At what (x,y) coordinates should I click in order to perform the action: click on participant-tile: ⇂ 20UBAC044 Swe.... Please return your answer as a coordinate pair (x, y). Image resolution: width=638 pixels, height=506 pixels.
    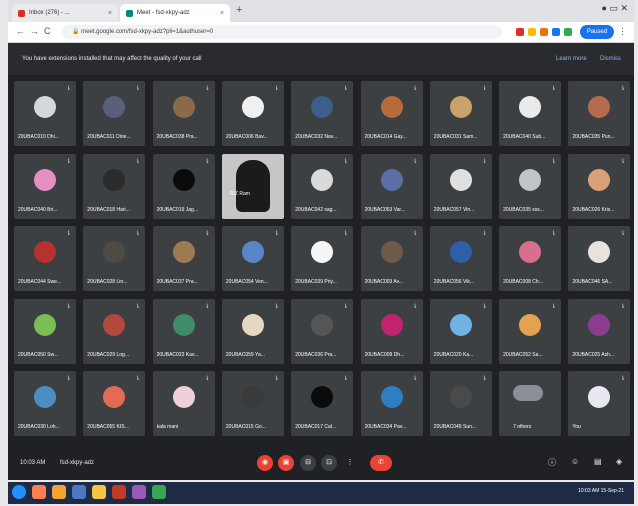
    Looking at the image, I should click on (45, 258).